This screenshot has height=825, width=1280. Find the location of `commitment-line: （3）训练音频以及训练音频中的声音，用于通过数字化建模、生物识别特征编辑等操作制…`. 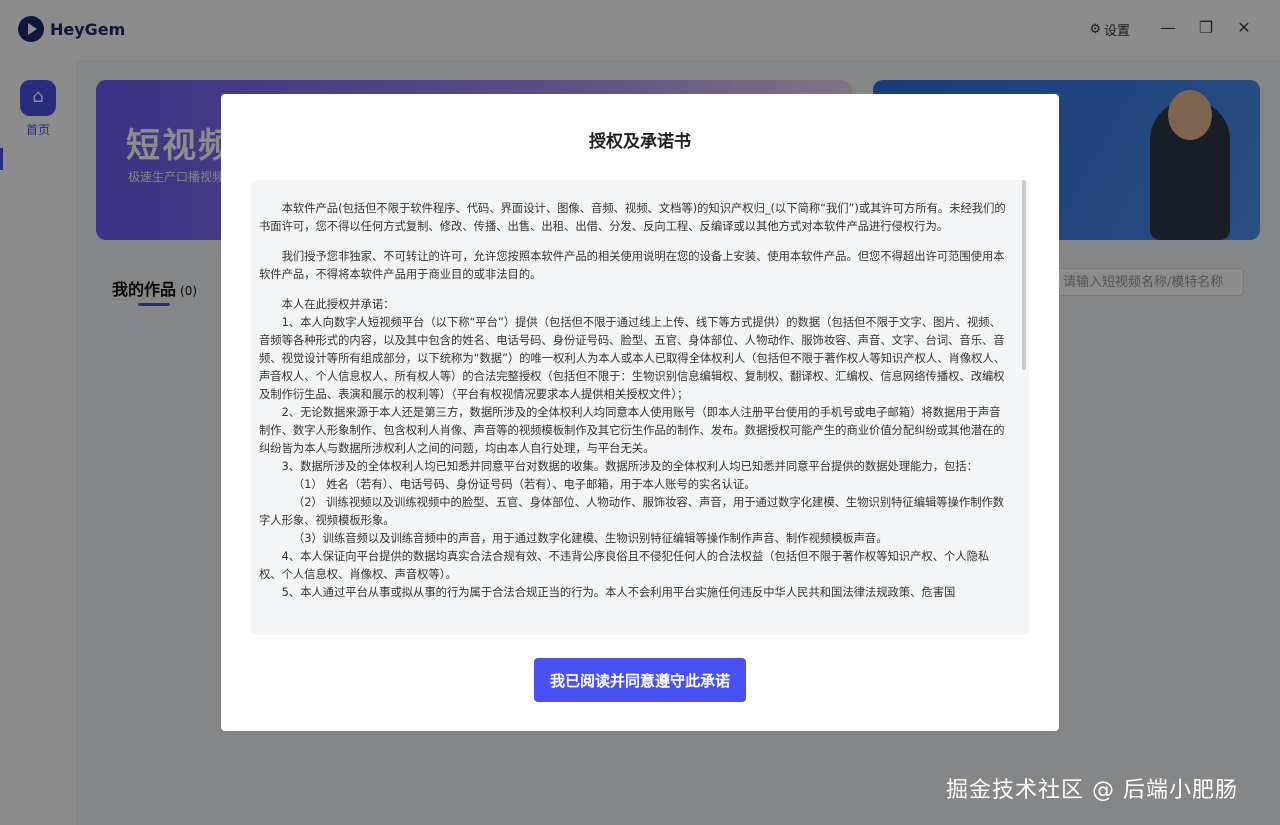

commitment-line: （3）训练音频以及训练音频中的声音，用于通过数字化建模、生物识别特征编辑等操作制… is located at coordinates (590, 538).